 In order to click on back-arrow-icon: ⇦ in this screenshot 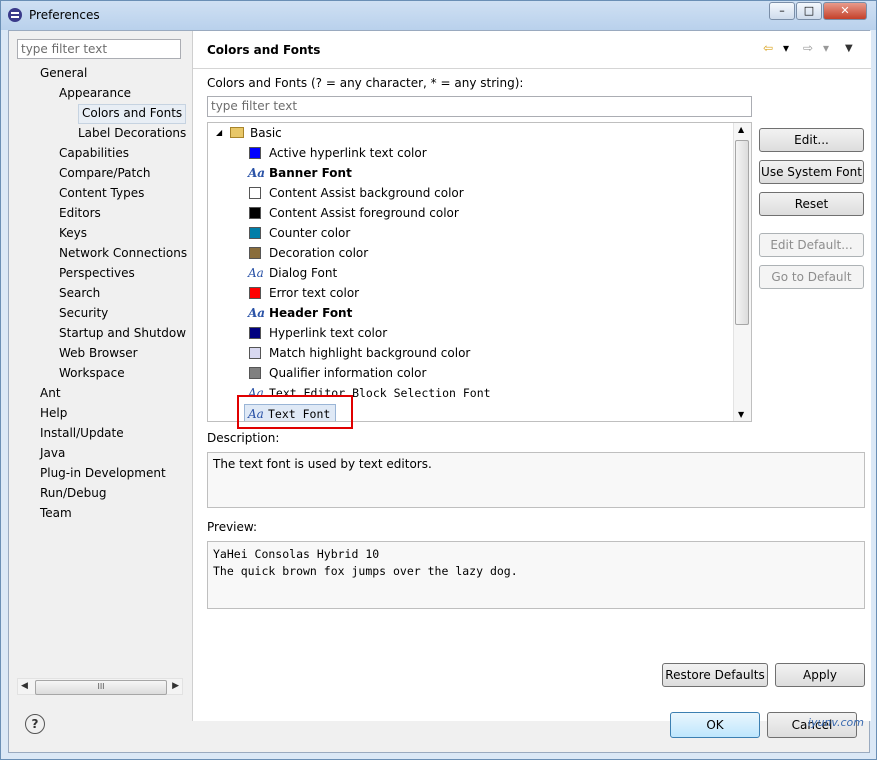, I will do `click(768, 48)`.